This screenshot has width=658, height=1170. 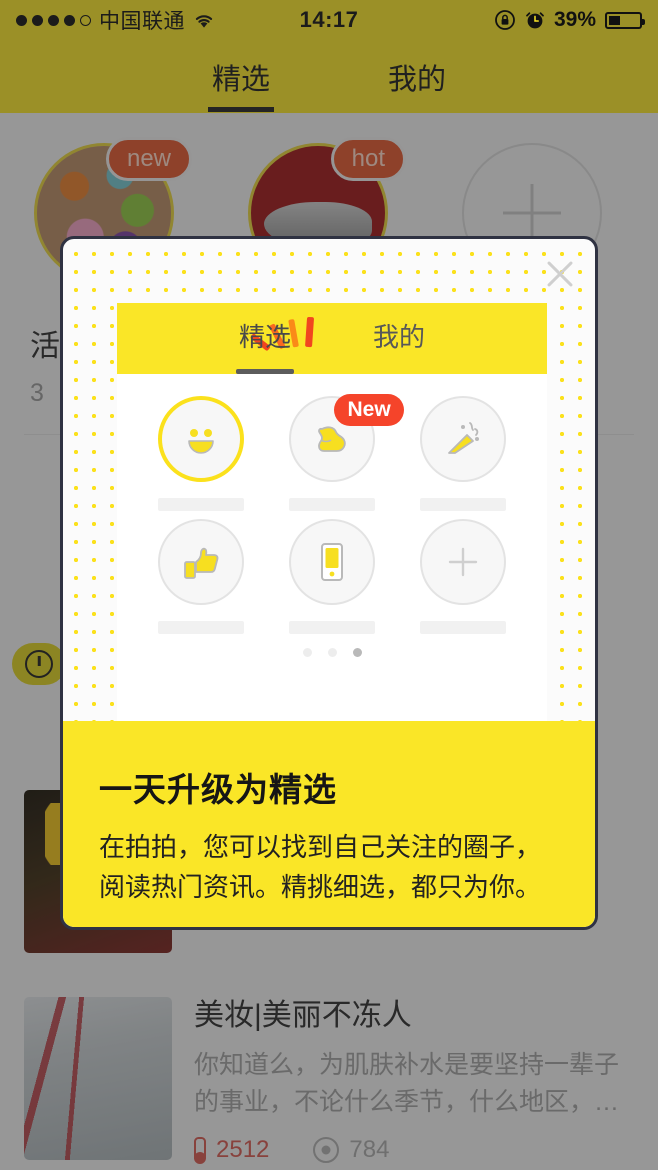 I want to click on grid-item-thumbs-up, so click(x=200, y=576).